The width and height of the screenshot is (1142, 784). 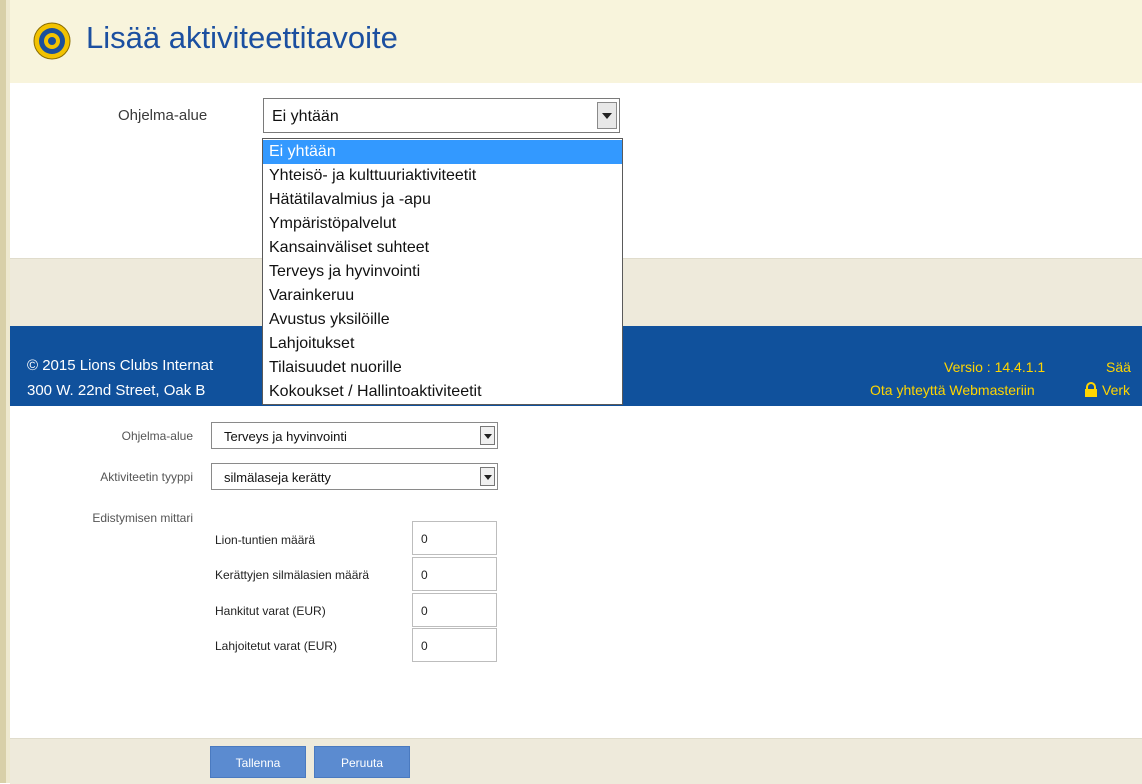 I want to click on dropdown-option: Terveys ja hyvinvointi, so click(x=442, y=272).